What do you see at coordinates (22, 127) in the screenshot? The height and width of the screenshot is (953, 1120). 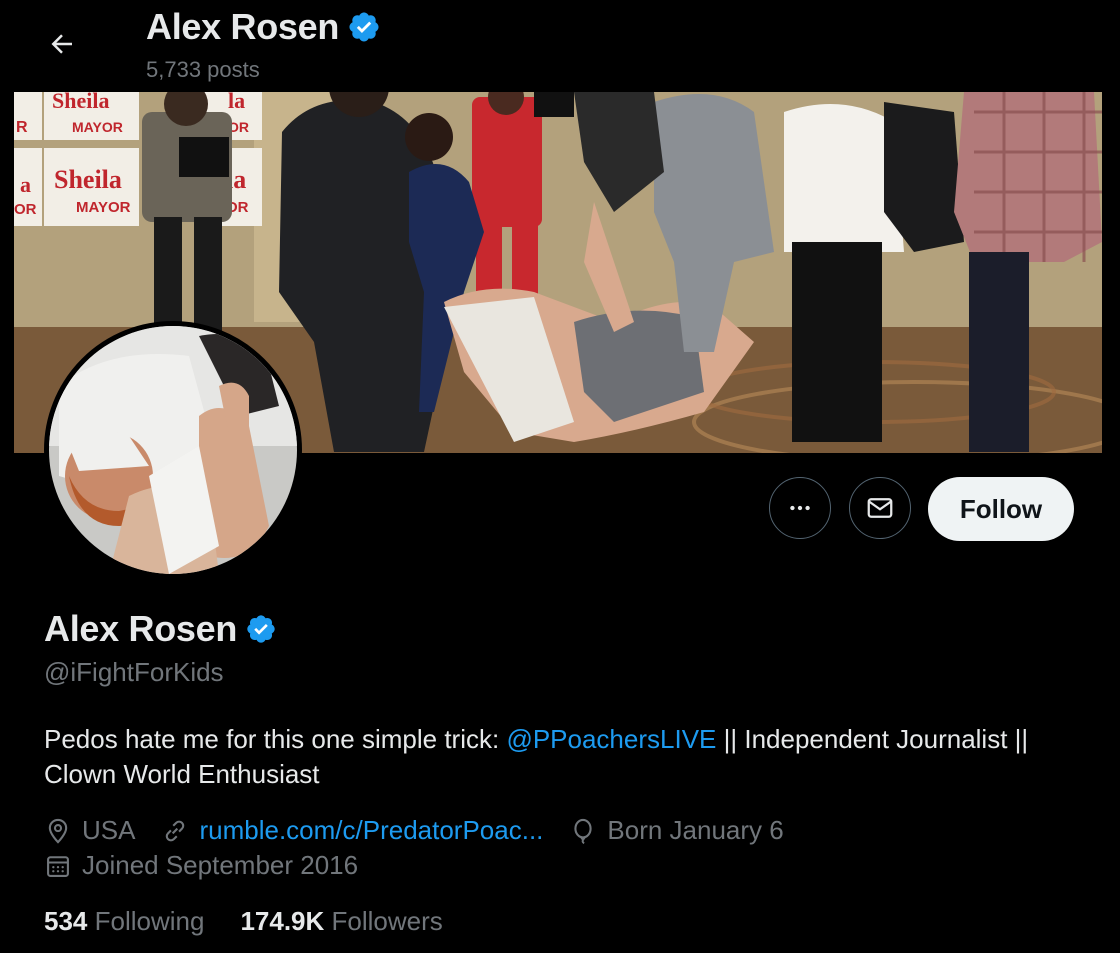 I see `sign-text-9: R` at bounding box center [22, 127].